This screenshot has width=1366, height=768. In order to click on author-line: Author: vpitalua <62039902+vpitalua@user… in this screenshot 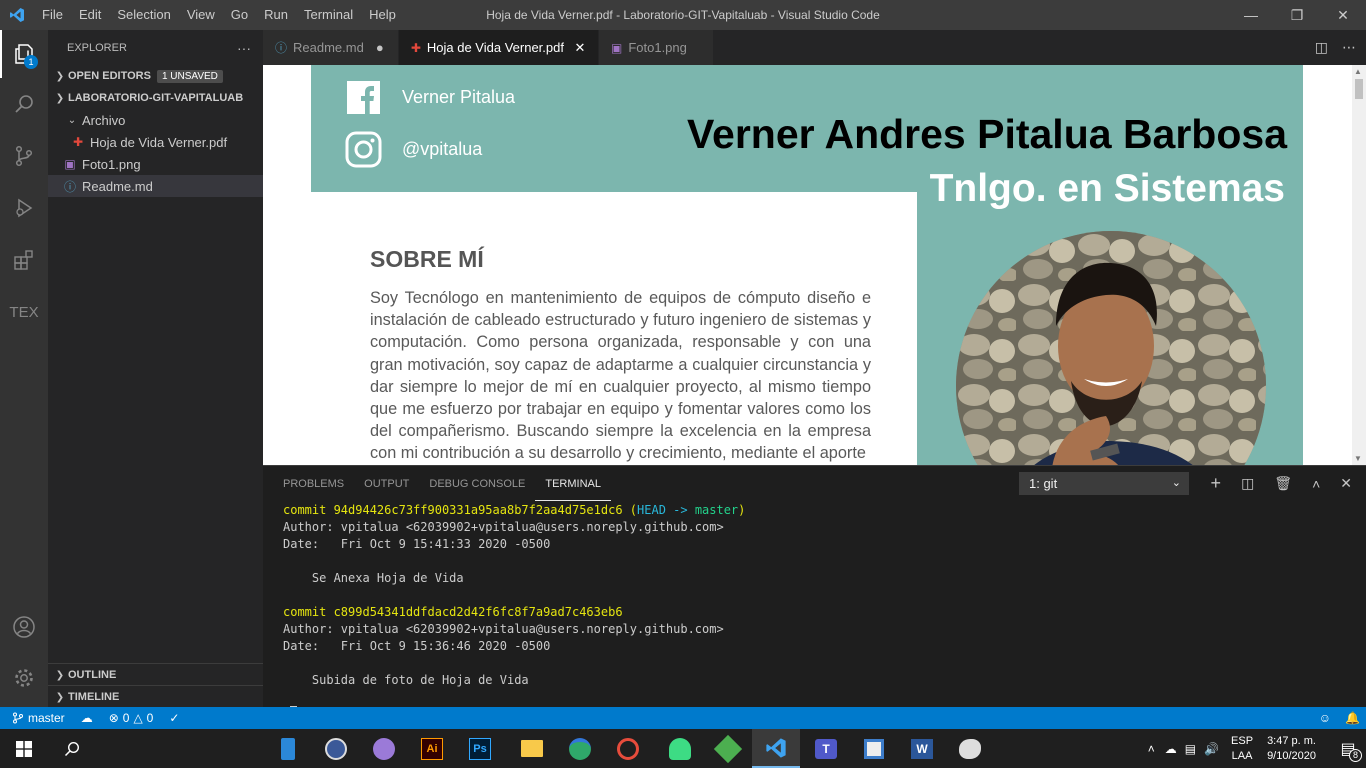, I will do `click(503, 527)`.